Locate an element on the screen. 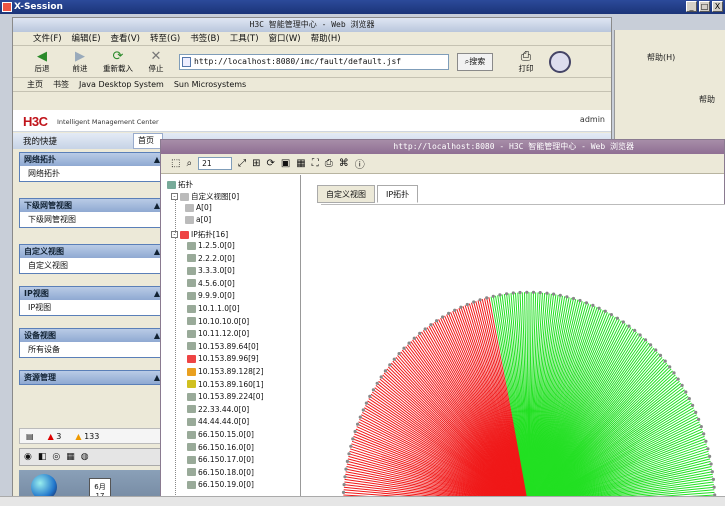 The image size is (725, 506). alarm-icon: ▤ is located at coordinates (30, 436).